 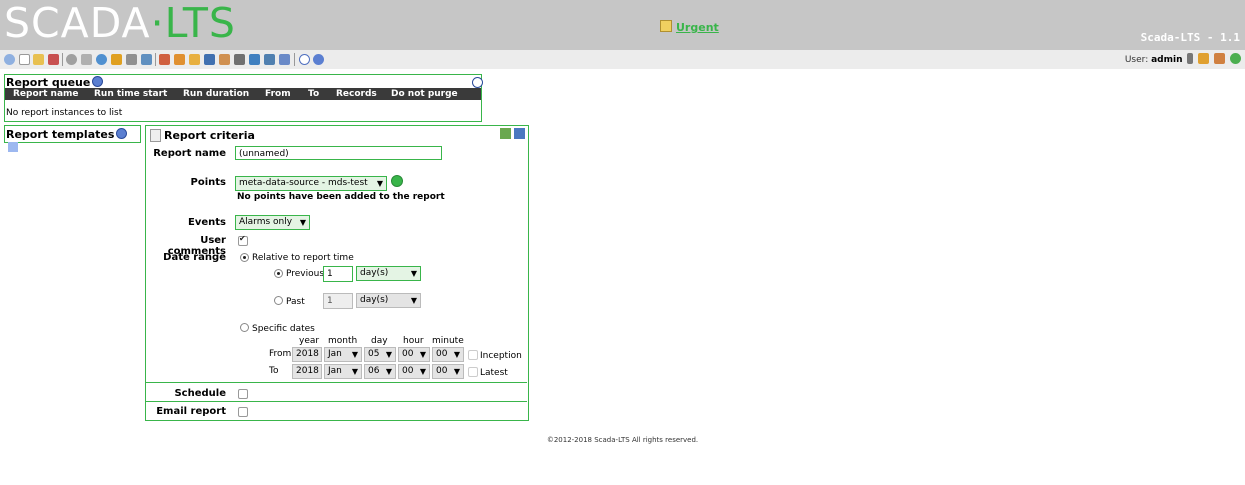 I want to click on version-label: Scada-LTS - 1.1, so click(x=1190, y=37).